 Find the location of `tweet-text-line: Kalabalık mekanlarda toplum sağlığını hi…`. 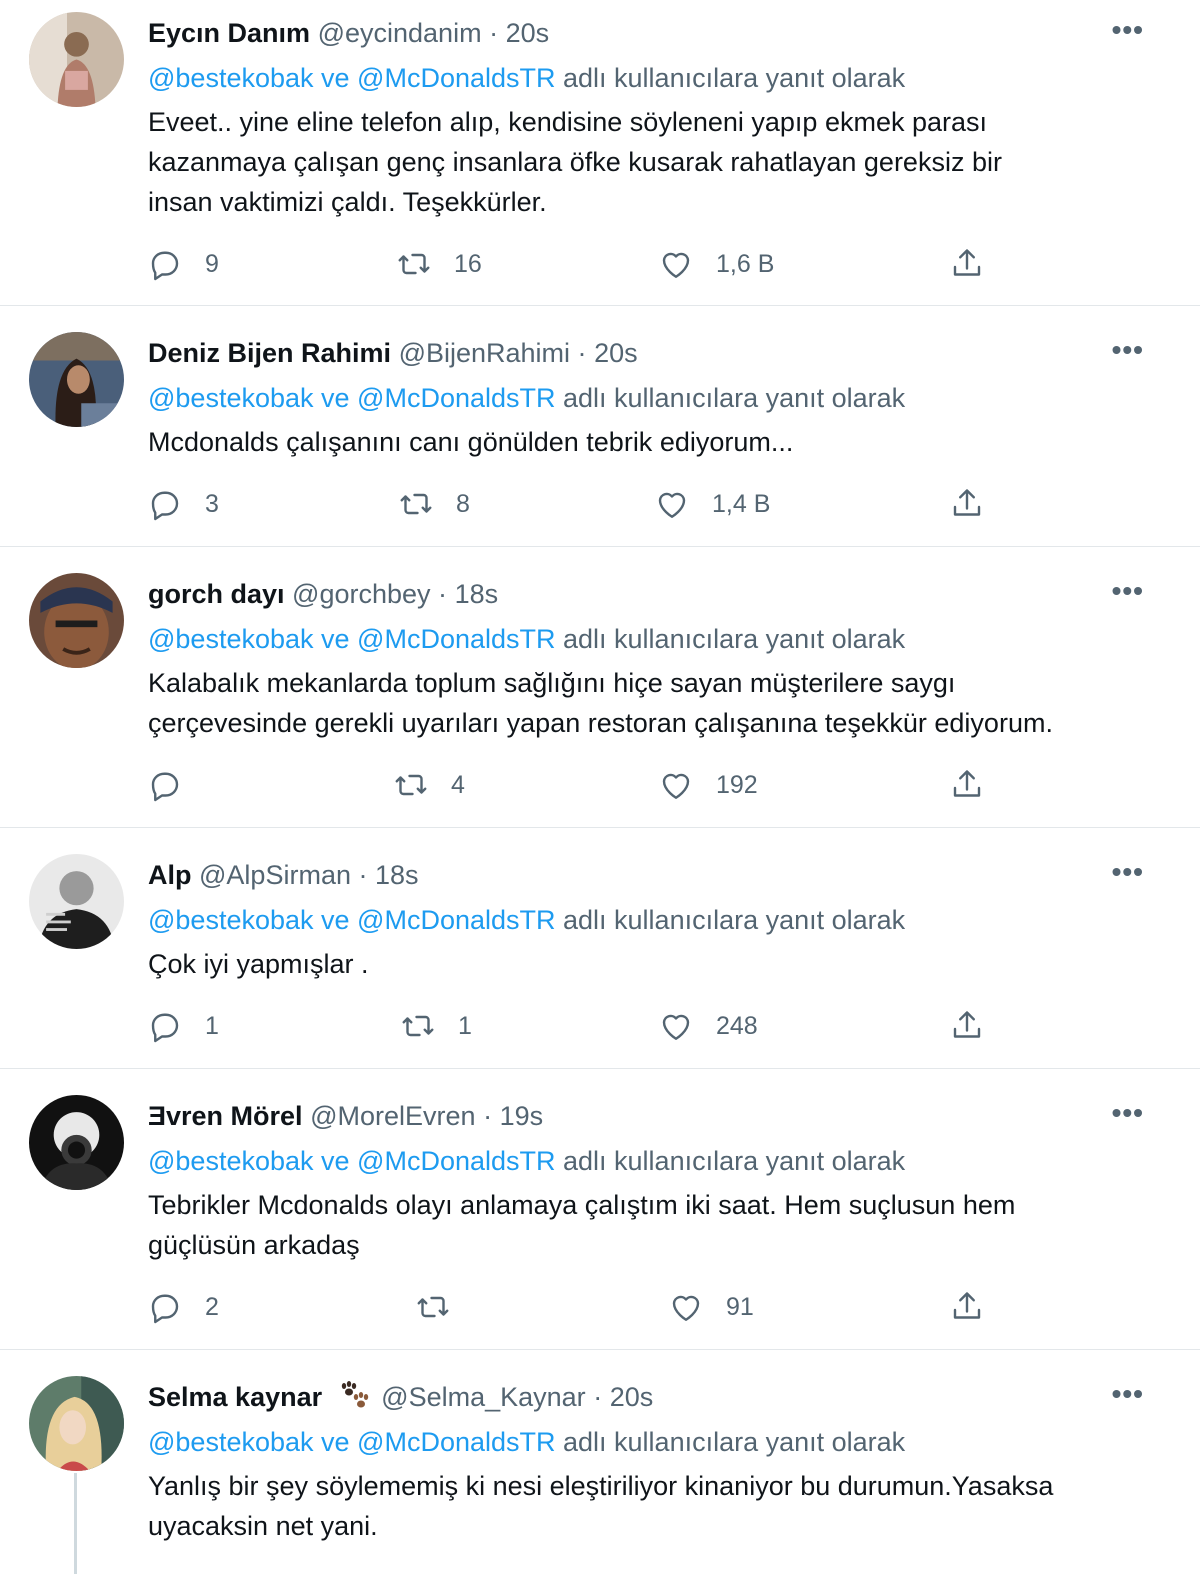

tweet-text-line: Kalabalık mekanlarda toplum sağlığını hi… is located at coordinates (552, 683).